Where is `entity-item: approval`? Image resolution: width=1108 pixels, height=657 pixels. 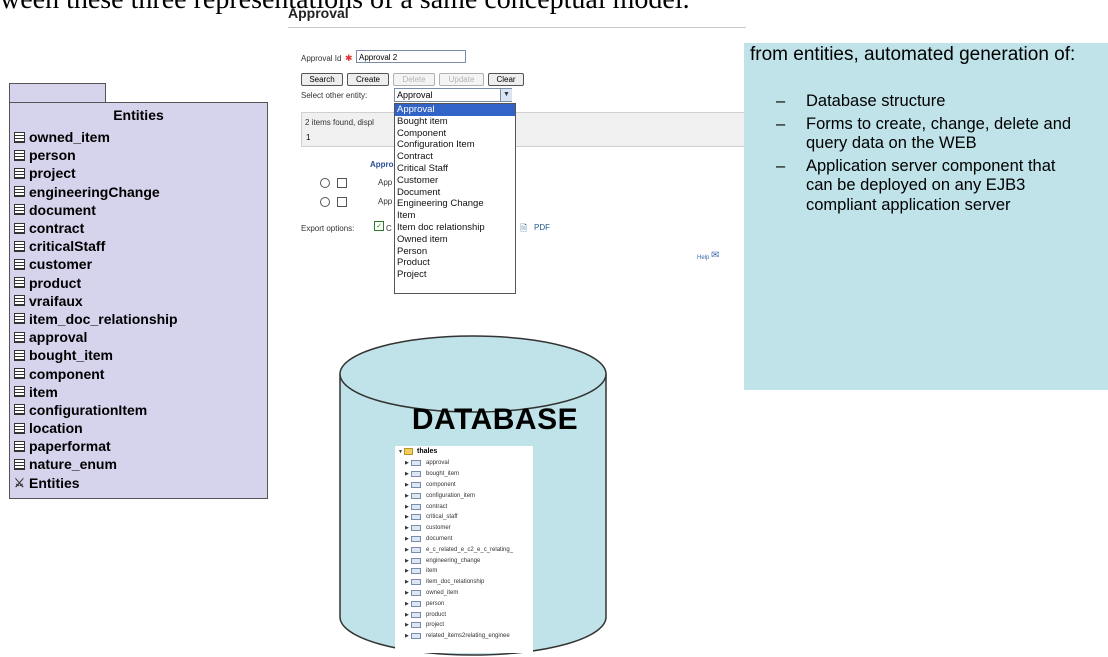 entity-item: approval is located at coordinates (96, 337).